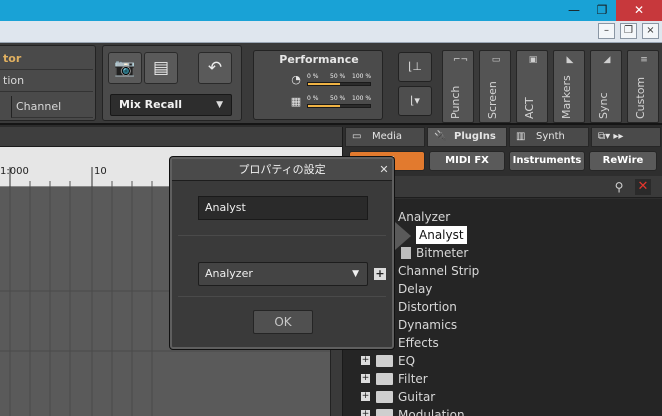  What do you see at coordinates (46, 59) in the screenshot?
I see `tools-module-title: tor` at bounding box center [46, 59].